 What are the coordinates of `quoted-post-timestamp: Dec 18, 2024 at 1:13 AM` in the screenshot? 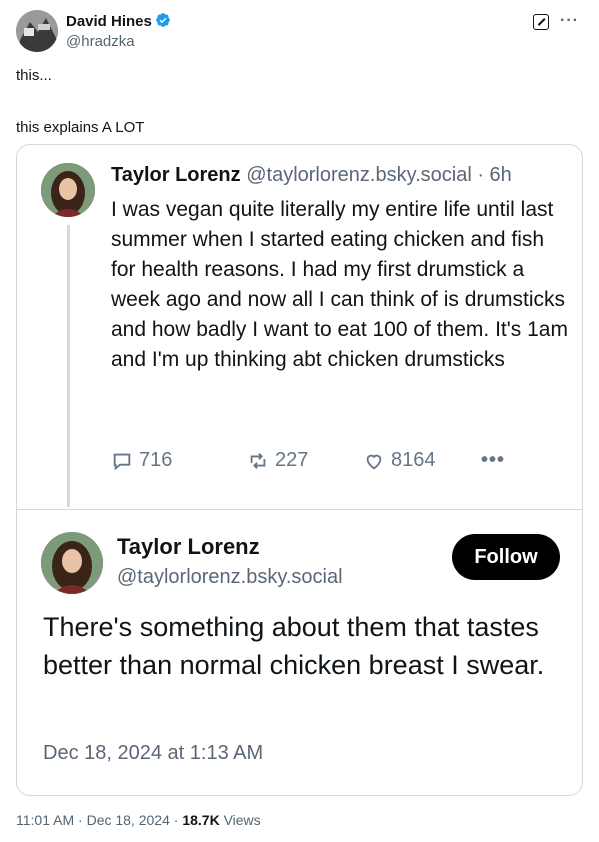 It's located at (153, 753).